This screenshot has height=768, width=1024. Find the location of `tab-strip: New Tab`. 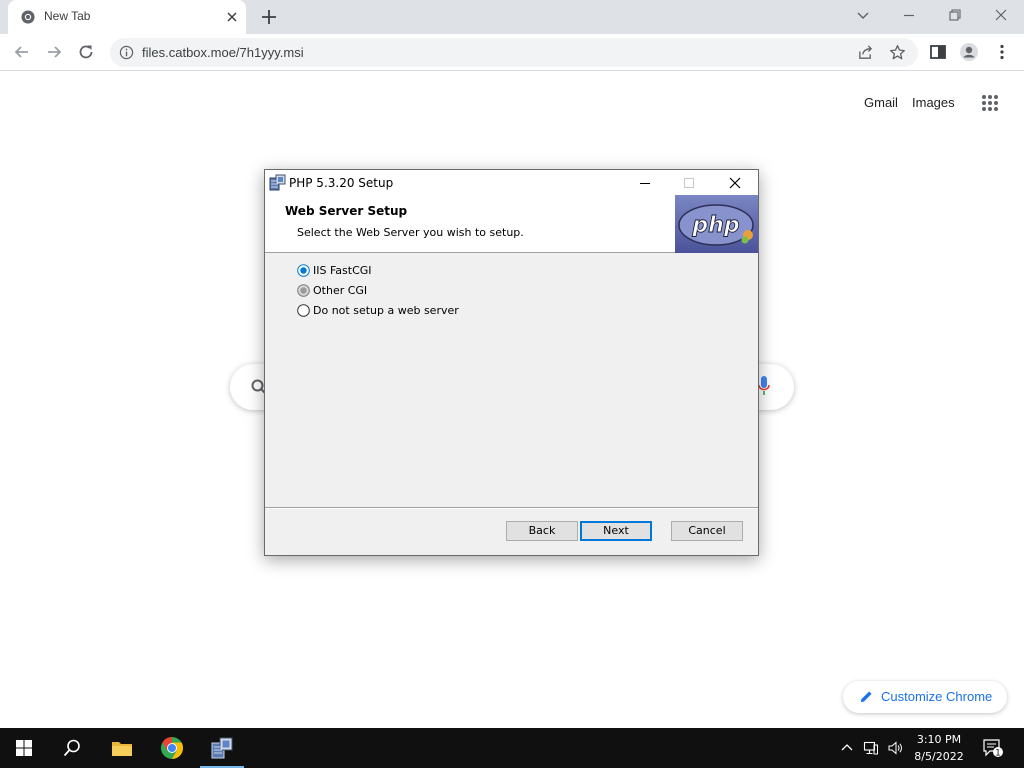

tab-strip: New Tab is located at coordinates (512, 17).